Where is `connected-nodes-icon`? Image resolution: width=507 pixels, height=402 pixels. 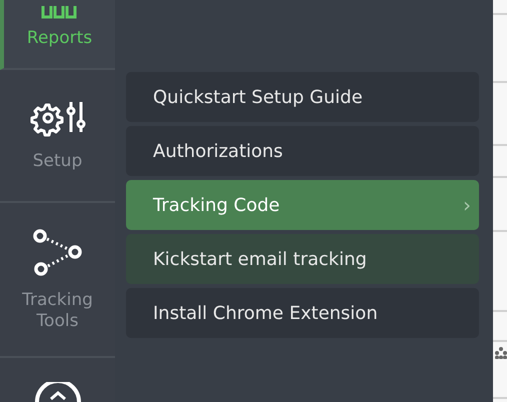
connected-nodes-icon is located at coordinates (57, 252).